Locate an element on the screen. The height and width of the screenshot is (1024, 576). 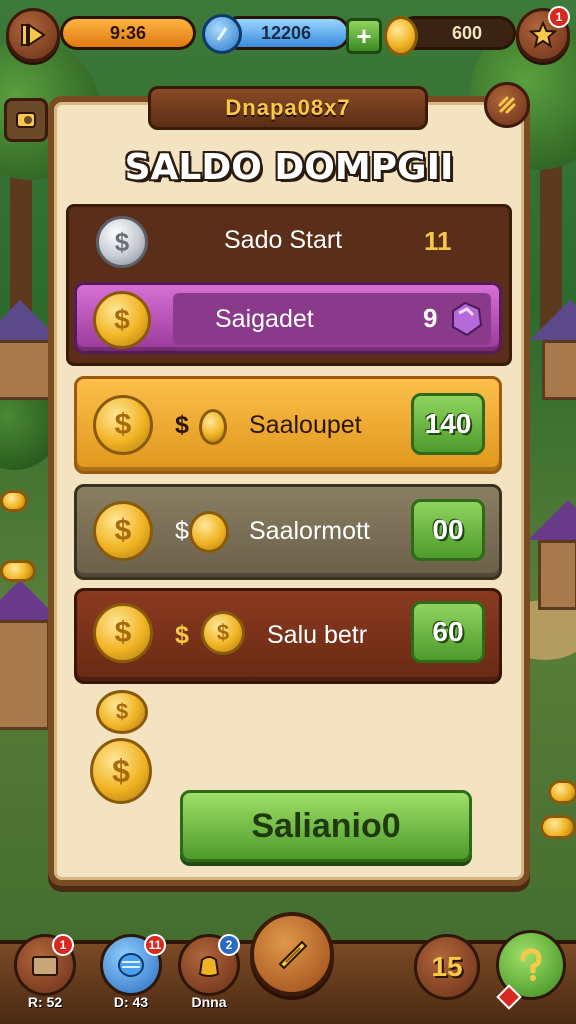
coin-stack-icon: $ is located at coordinates (122, 712).